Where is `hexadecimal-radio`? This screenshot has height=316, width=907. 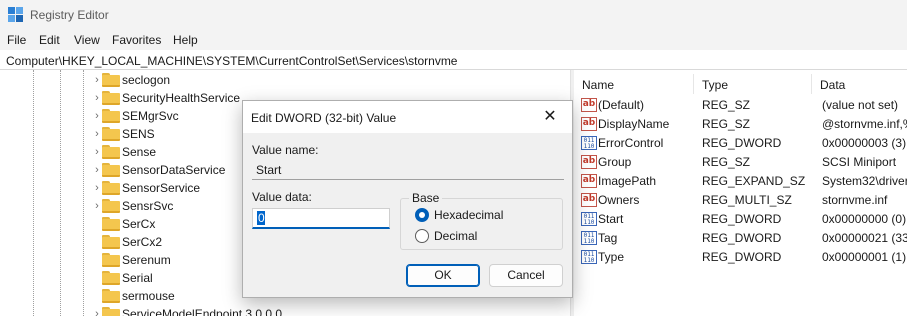 hexadecimal-radio is located at coordinates (422, 215).